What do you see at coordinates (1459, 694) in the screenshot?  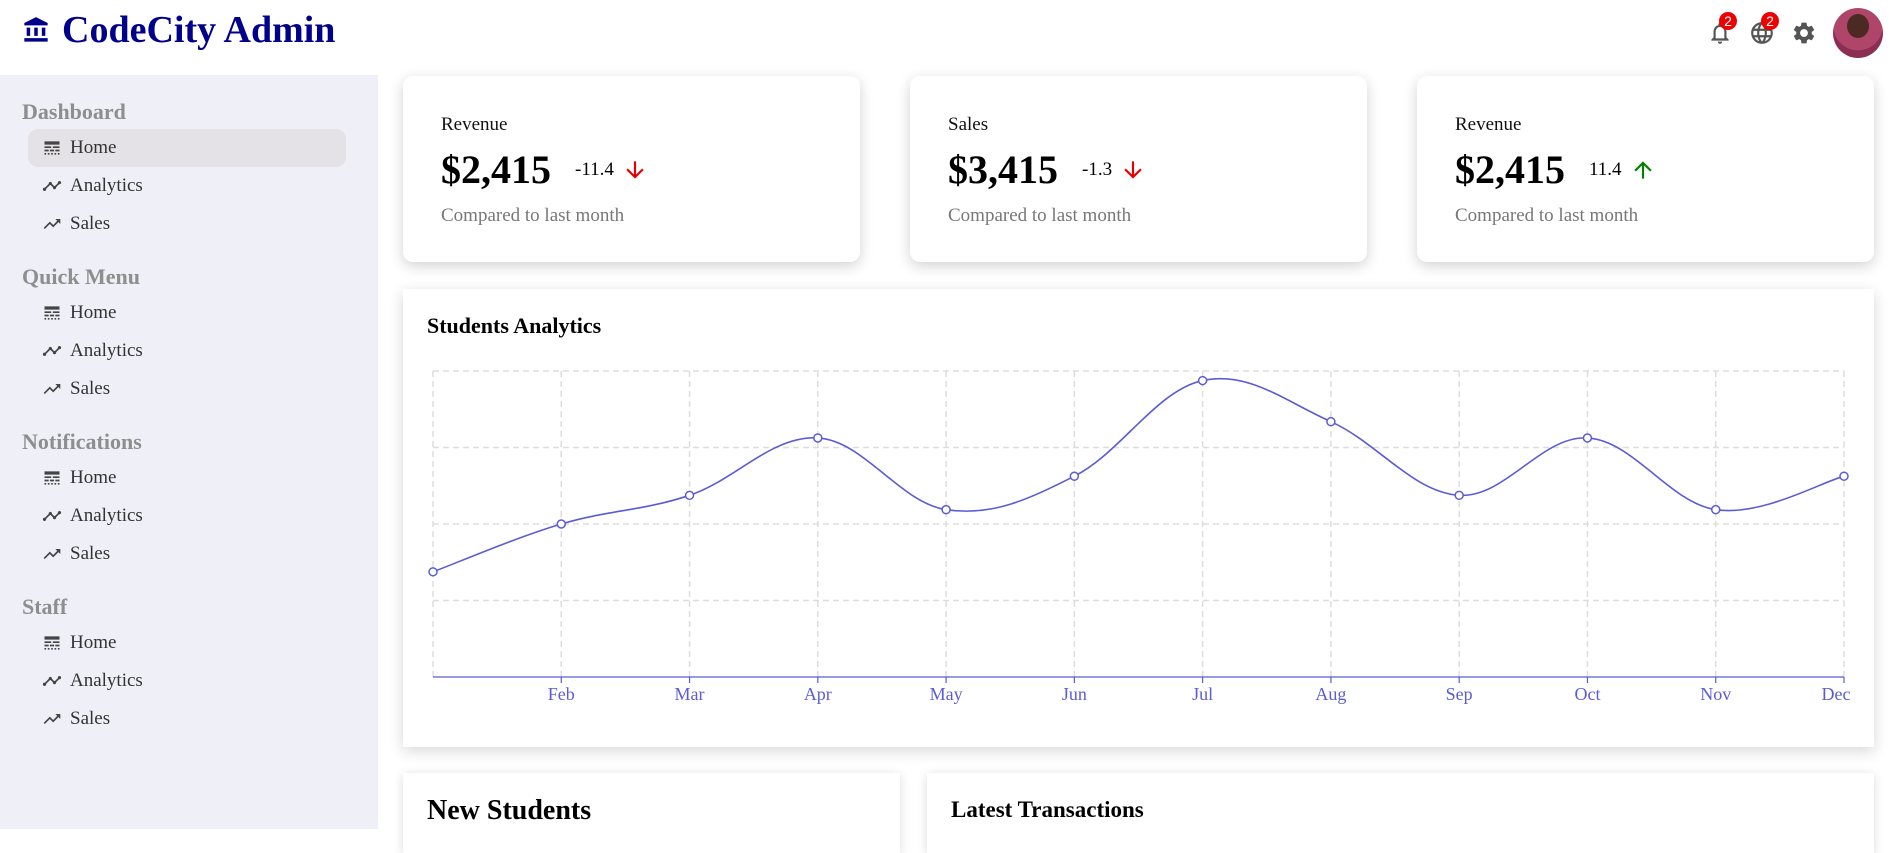 I see `x-tick-label: Sep` at bounding box center [1459, 694].